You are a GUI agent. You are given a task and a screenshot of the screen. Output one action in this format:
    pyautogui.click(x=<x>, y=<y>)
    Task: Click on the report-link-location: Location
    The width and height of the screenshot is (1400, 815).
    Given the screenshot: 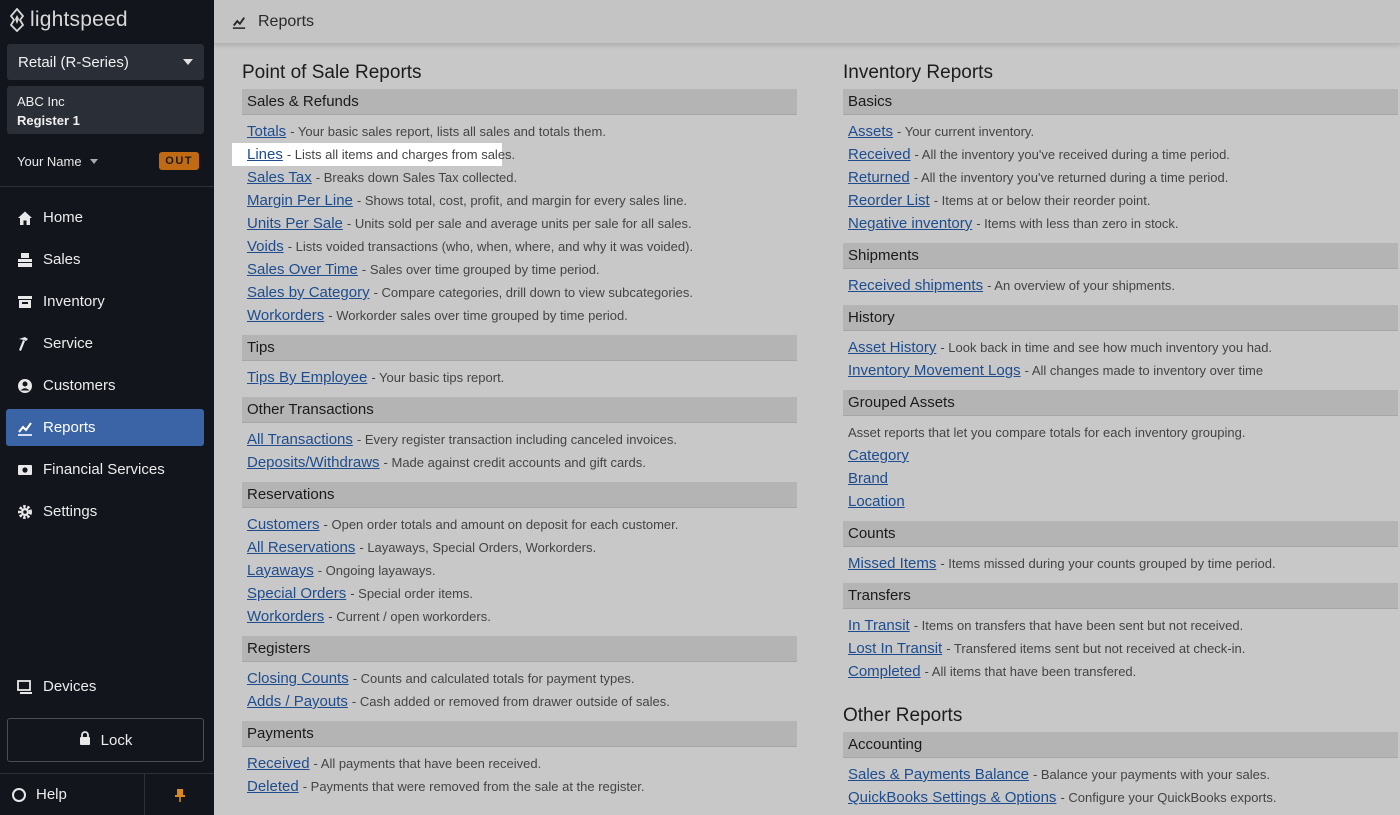 What is the action you would take?
    pyautogui.click(x=876, y=501)
    